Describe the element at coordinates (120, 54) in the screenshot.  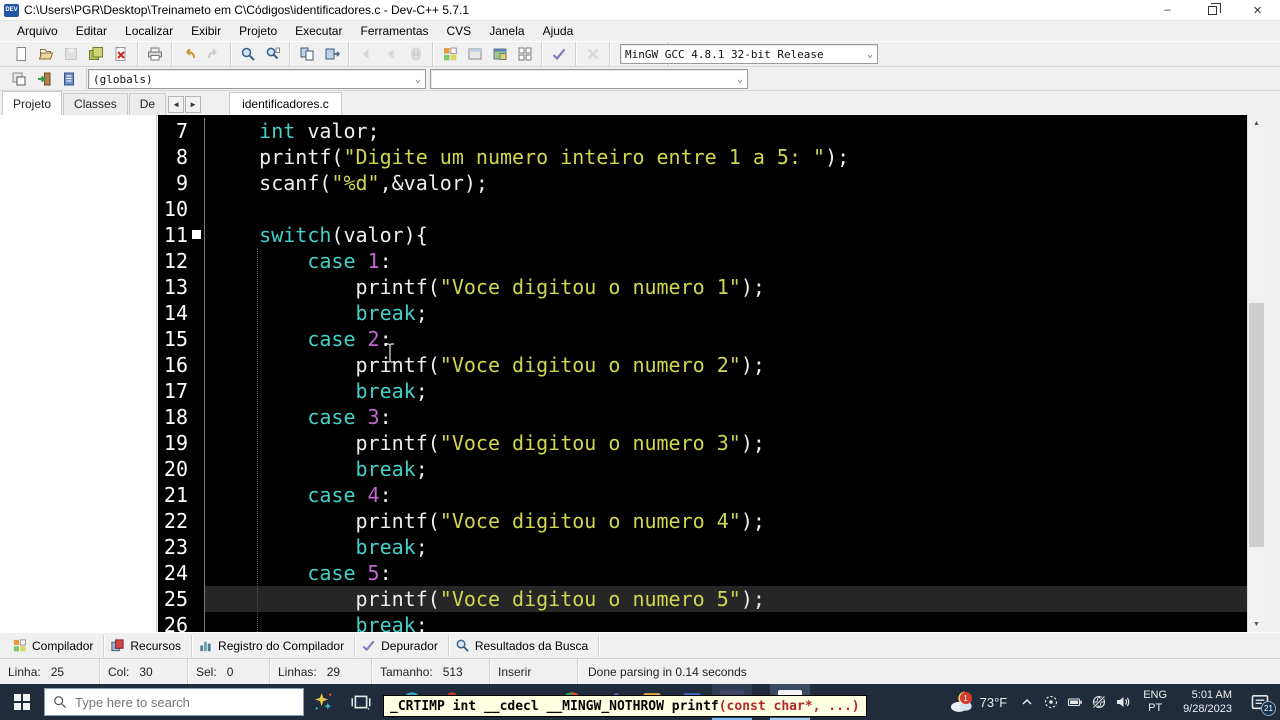
I see `toolbar-button-close-file` at that location.